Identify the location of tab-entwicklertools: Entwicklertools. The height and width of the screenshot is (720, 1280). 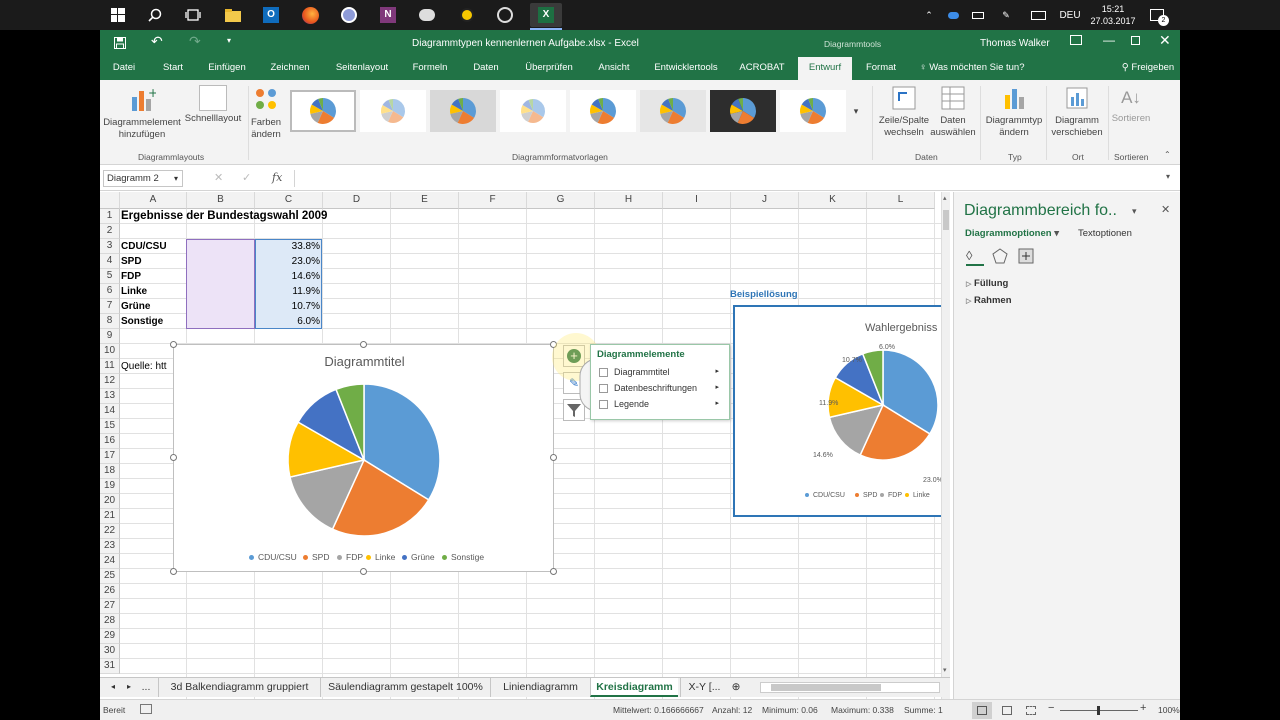
(686, 68).